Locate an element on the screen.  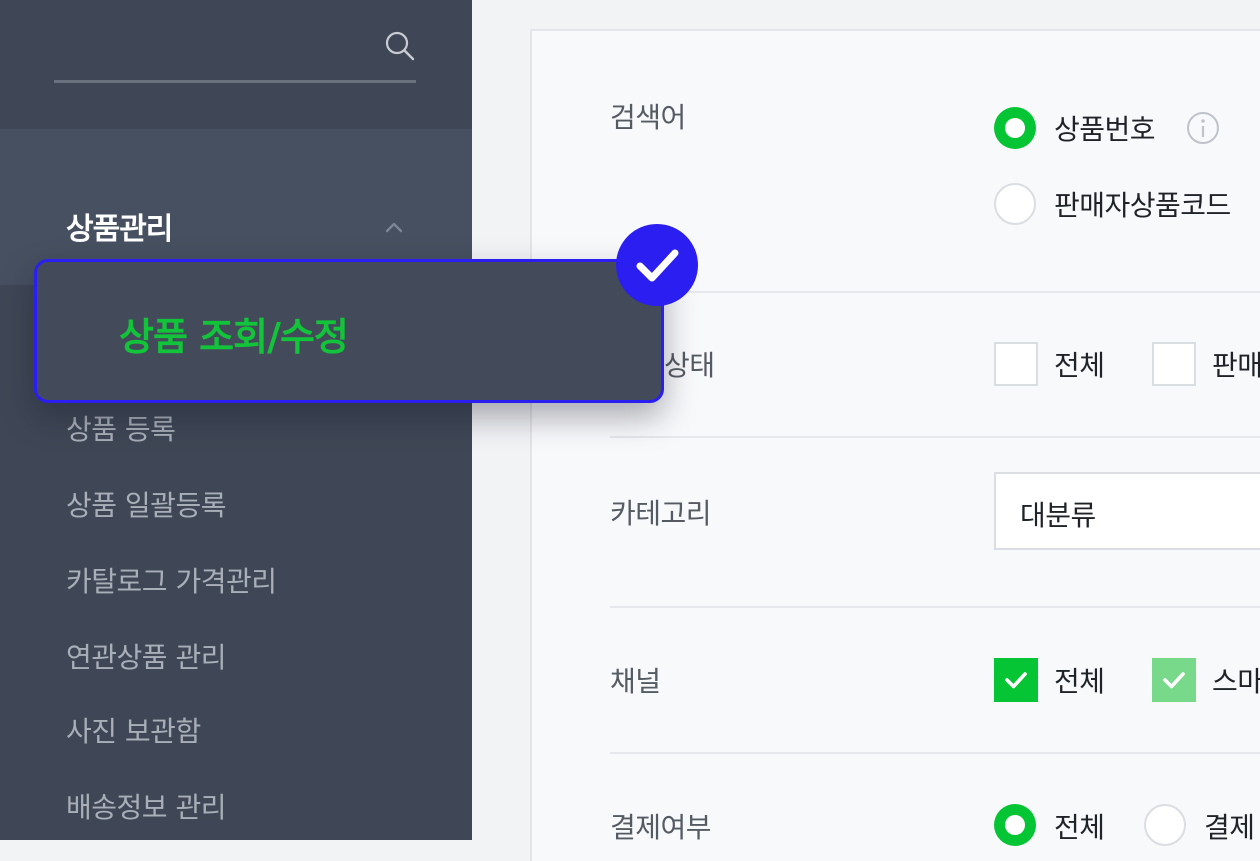
category-select-value: 대분류 is located at coordinates (1058, 515).